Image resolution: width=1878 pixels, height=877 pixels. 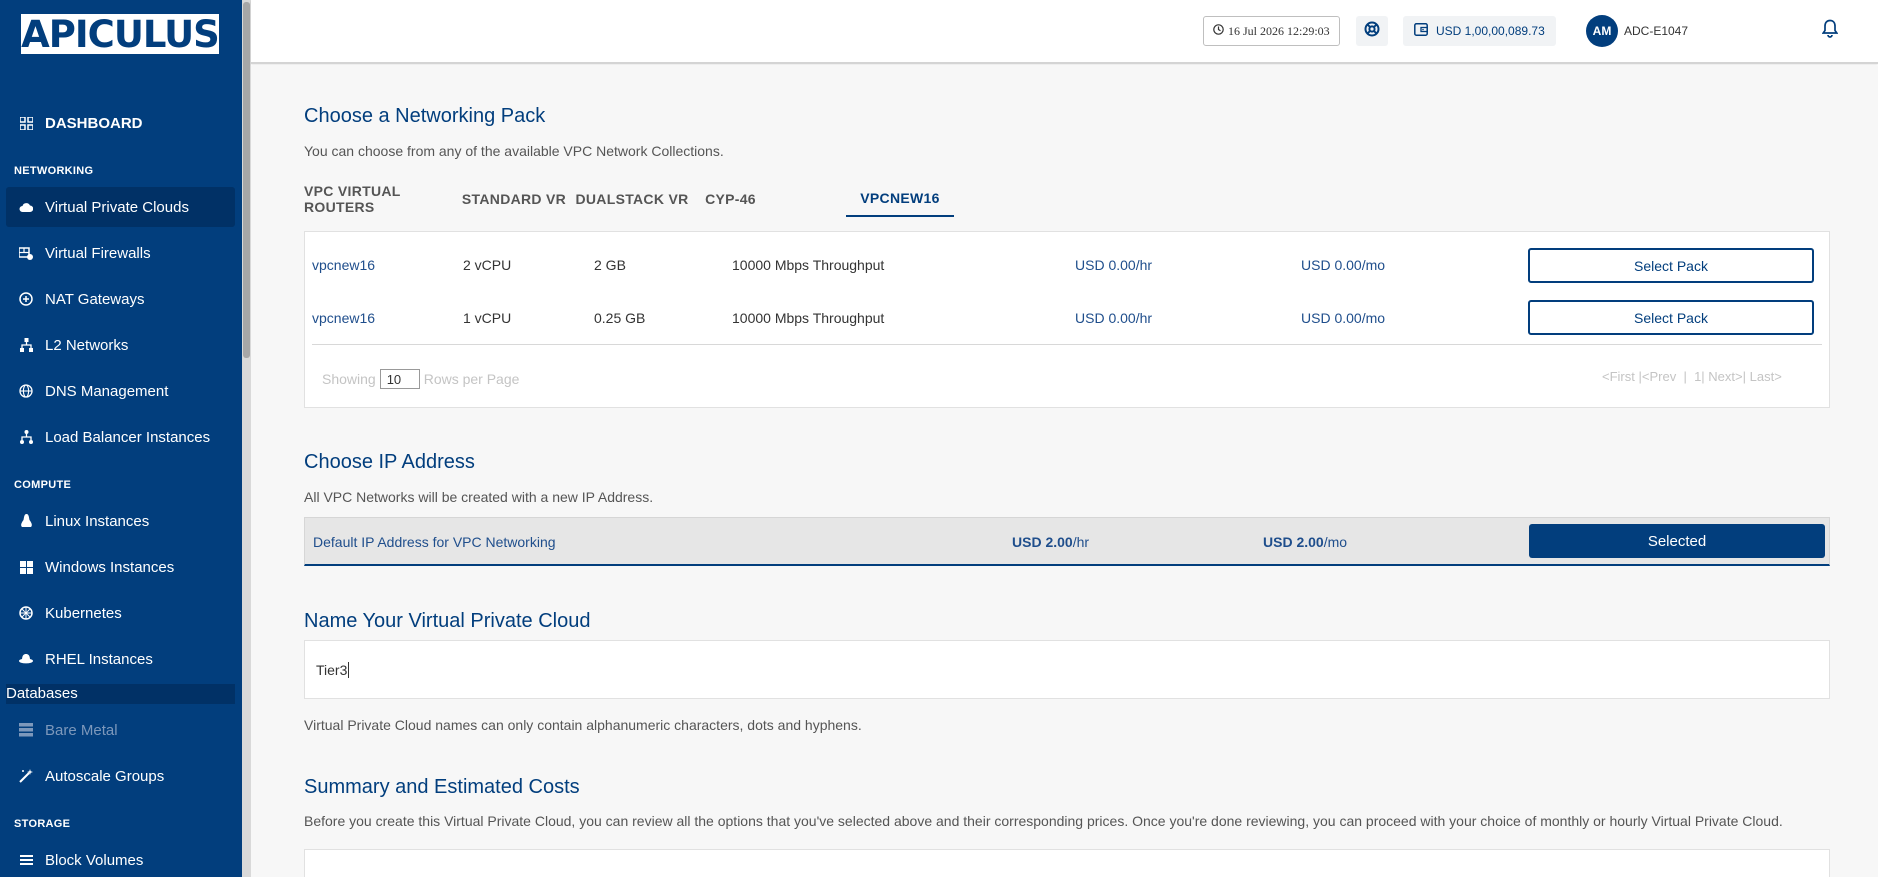 I want to click on sidebar-item-kubernetes: Kubernetes, so click(x=120, y=613).